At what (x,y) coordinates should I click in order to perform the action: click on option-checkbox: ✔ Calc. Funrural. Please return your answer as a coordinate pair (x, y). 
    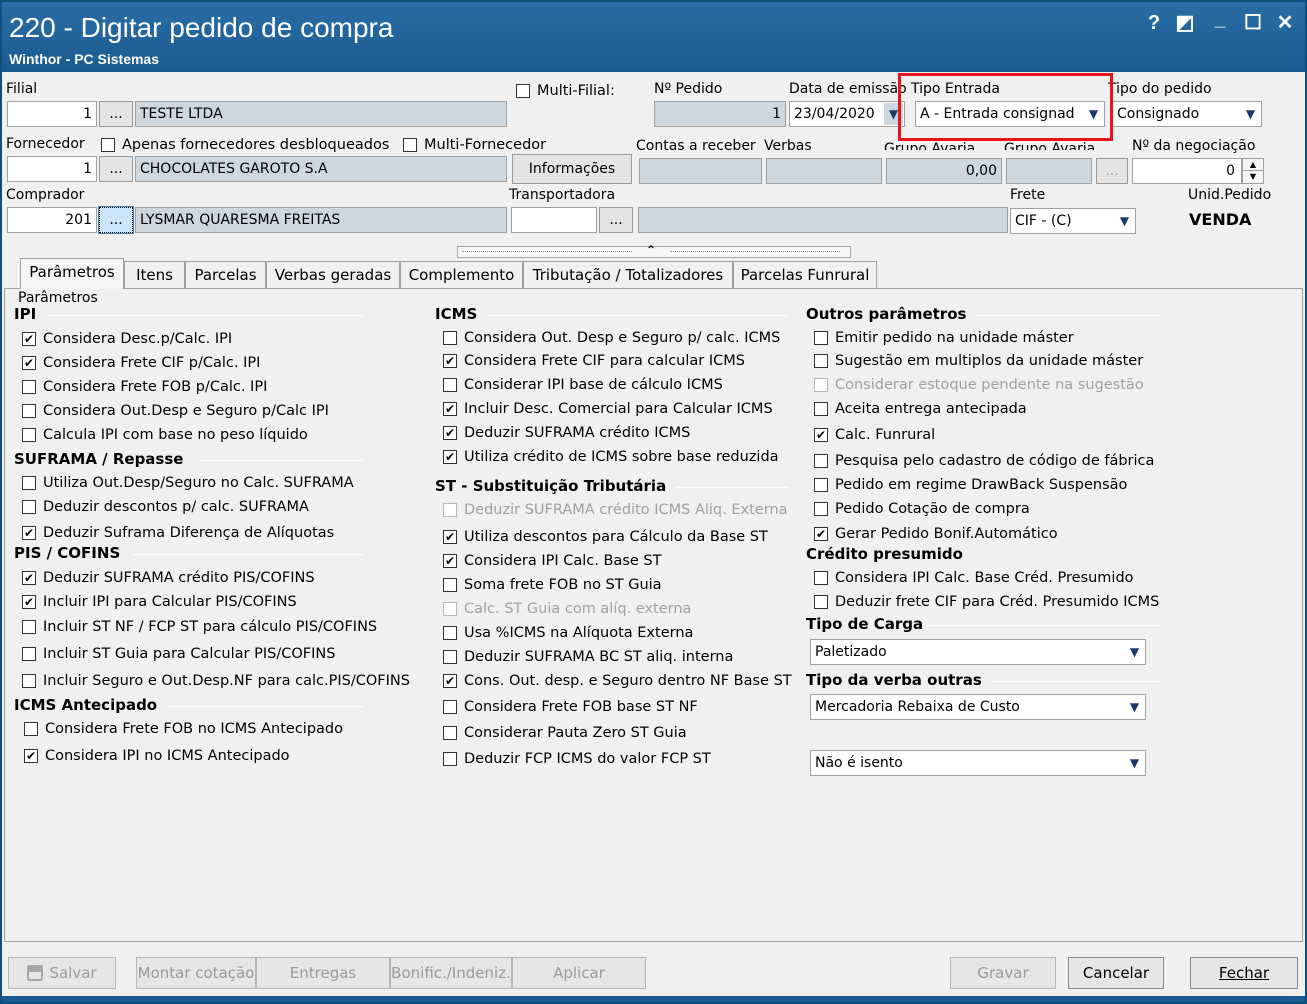
    Looking at the image, I should click on (874, 435).